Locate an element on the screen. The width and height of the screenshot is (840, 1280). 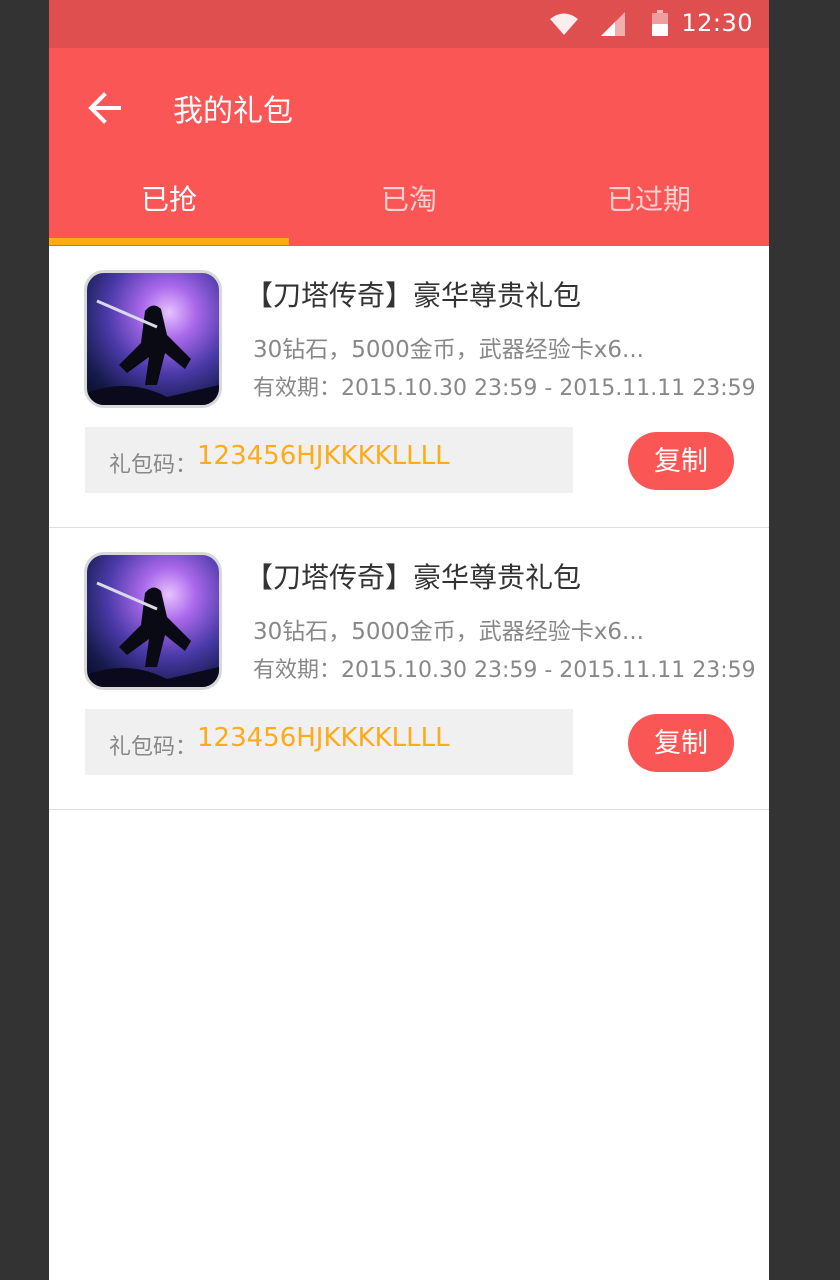
arrow-left-icon is located at coordinates (105, 108).